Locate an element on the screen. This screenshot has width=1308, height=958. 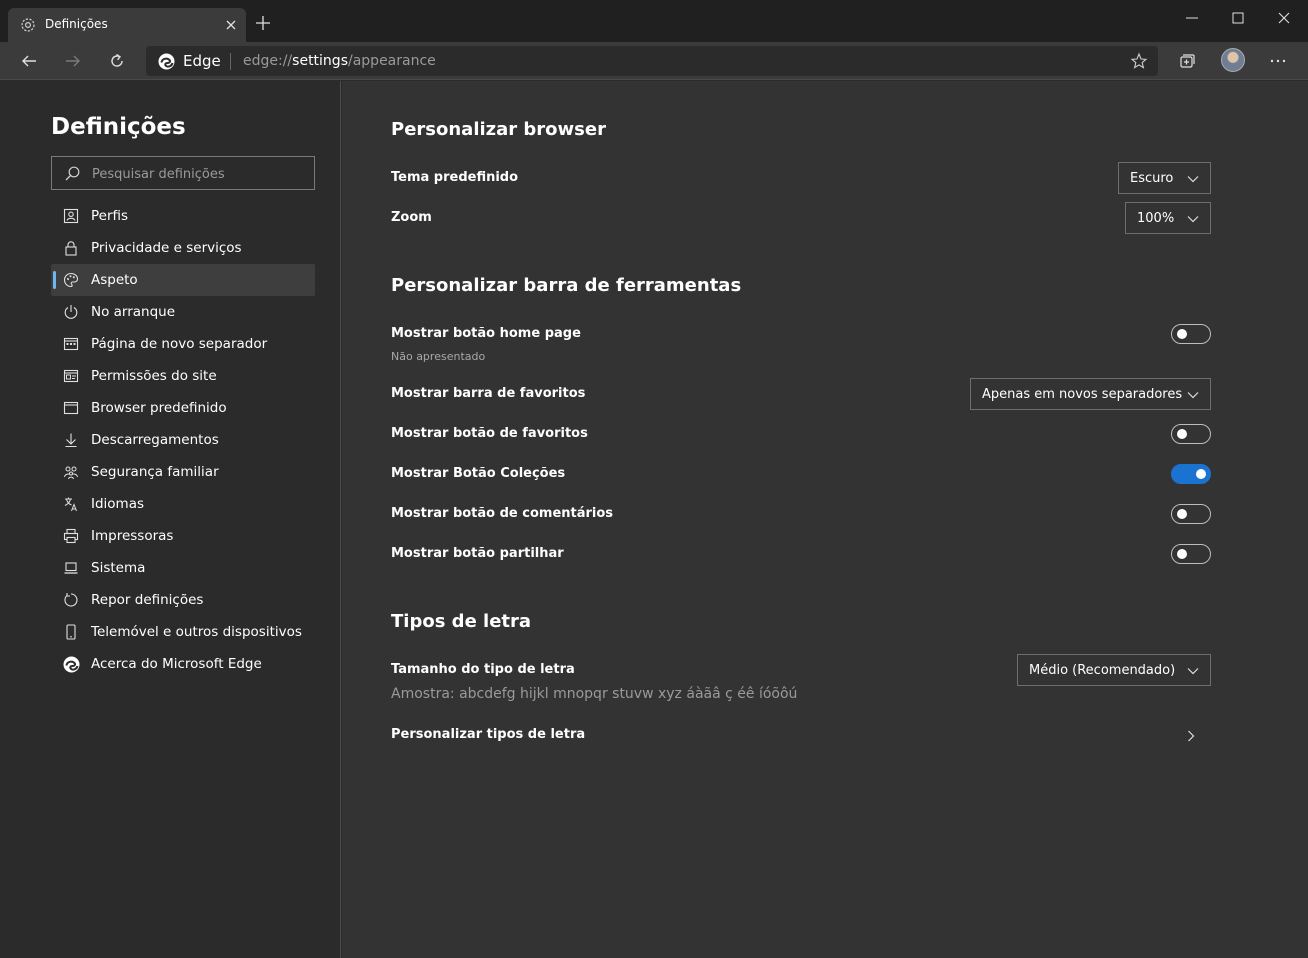
collections-button-toggle is located at coordinates (1191, 474).